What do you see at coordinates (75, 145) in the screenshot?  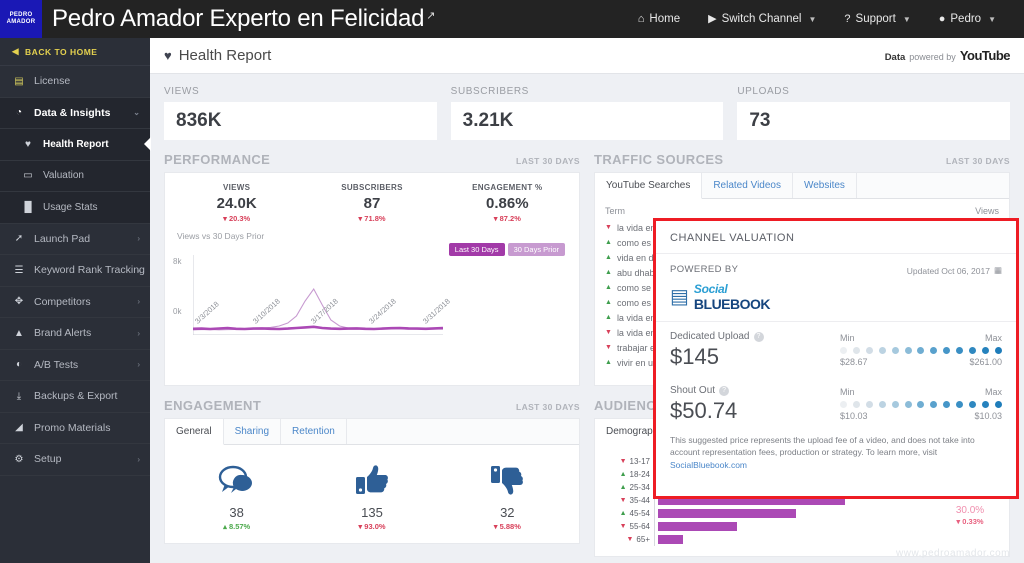 I see `sidebar-item-health-report: ♥ Health Report` at bounding box center [75, 145].